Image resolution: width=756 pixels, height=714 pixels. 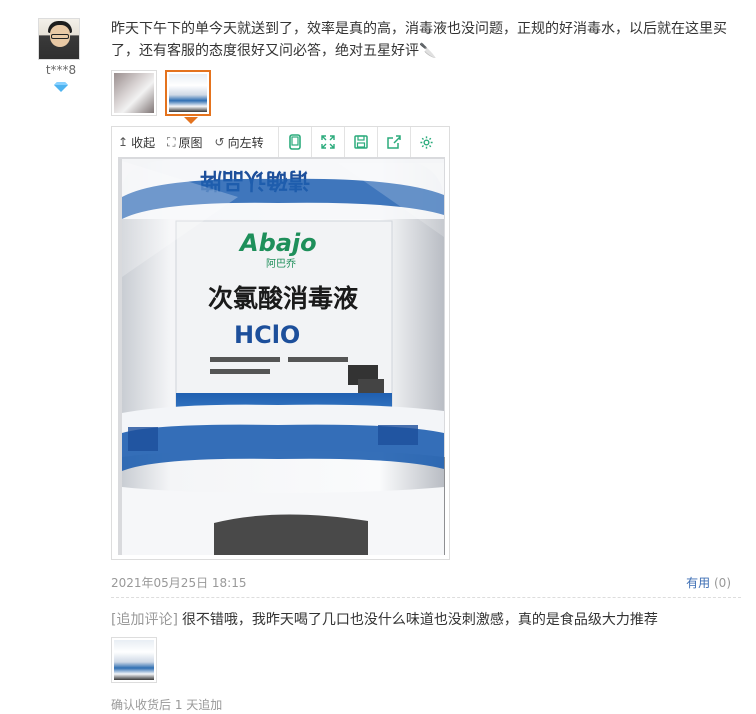 I want to click on avatar, so click(x=59, y=39).